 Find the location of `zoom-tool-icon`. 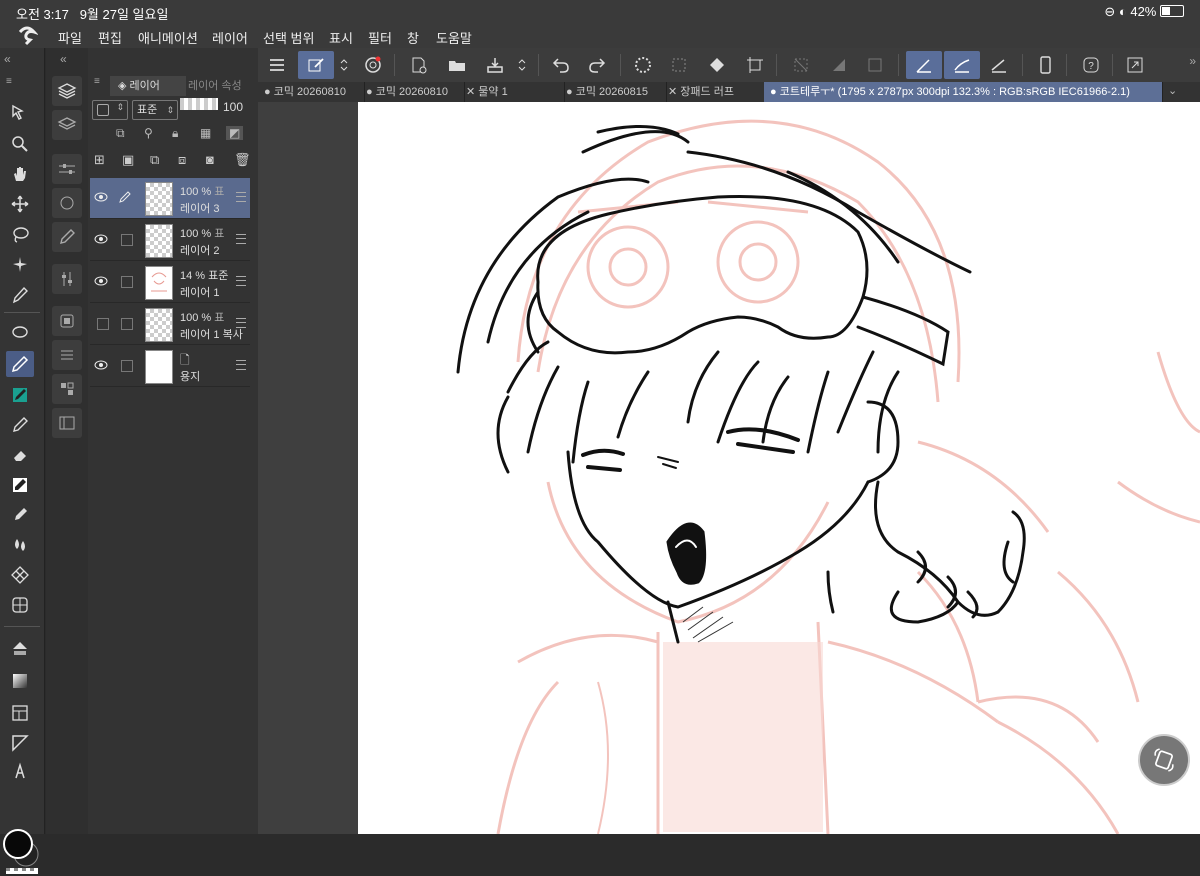

zoom-tool-icon is located at coordinates (20, 144).